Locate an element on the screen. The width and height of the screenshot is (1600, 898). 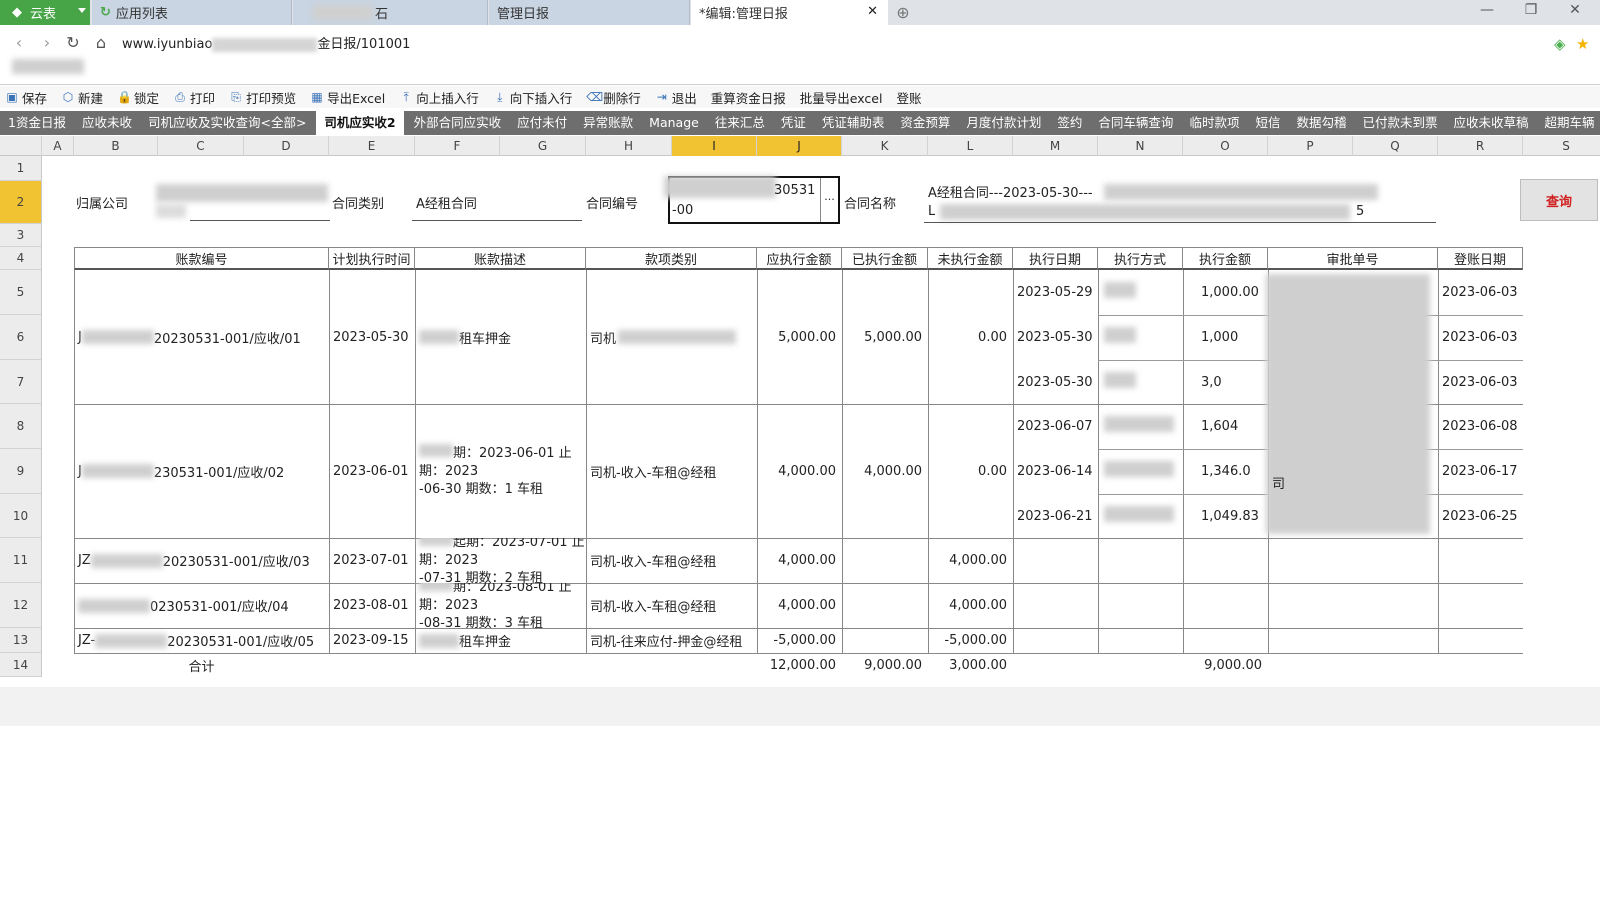
sheet-tab-13: 签约 is located at coordinates (1069, 123).